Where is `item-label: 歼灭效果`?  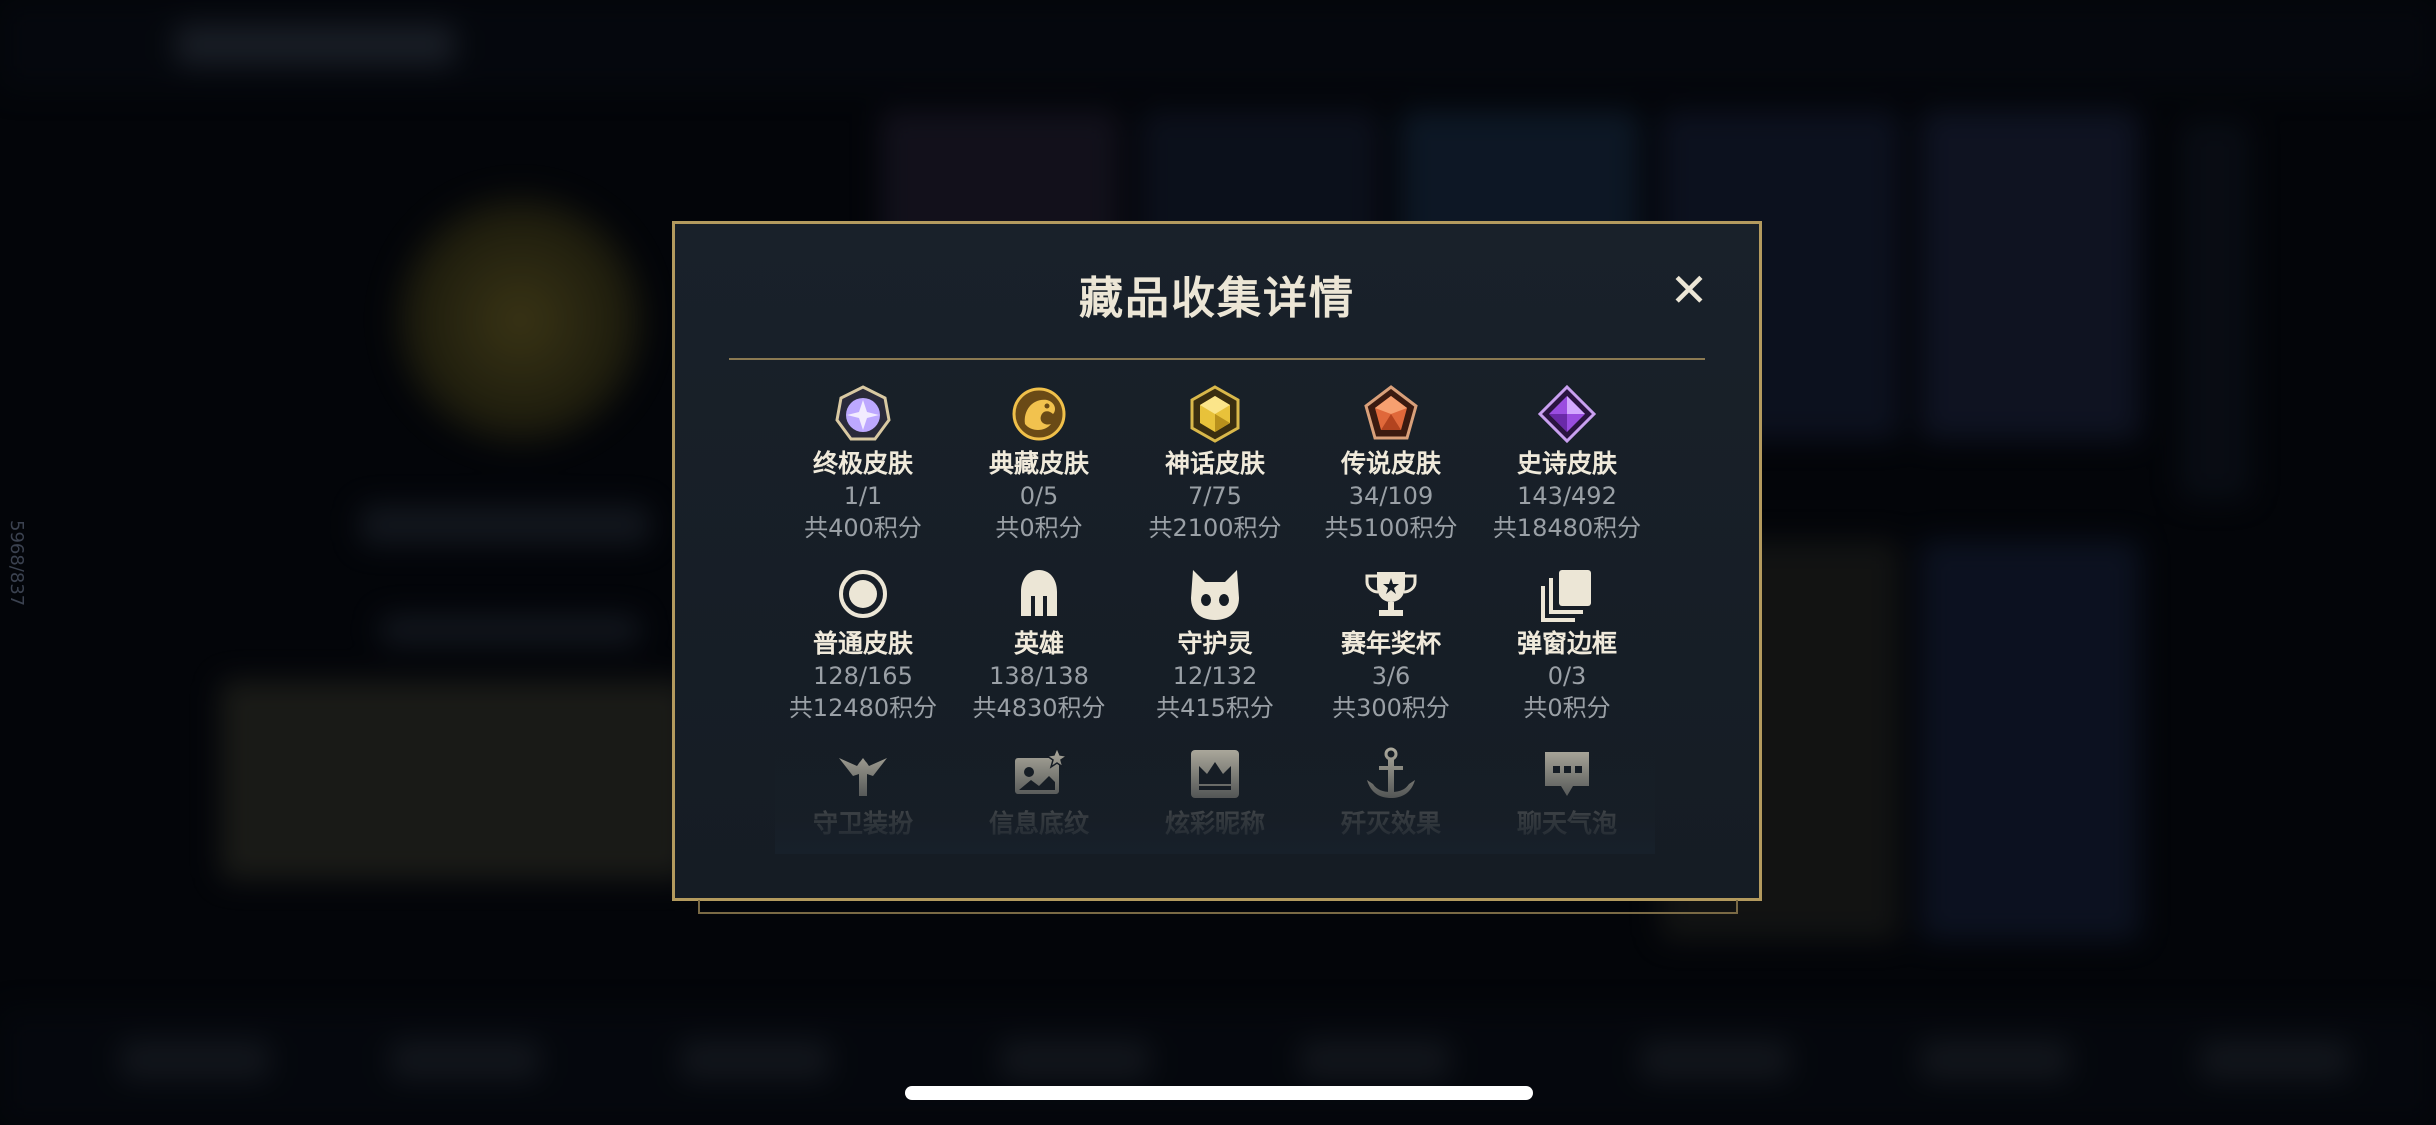
item-label: 歼灭效果 is located at coordinates (1390, 823).